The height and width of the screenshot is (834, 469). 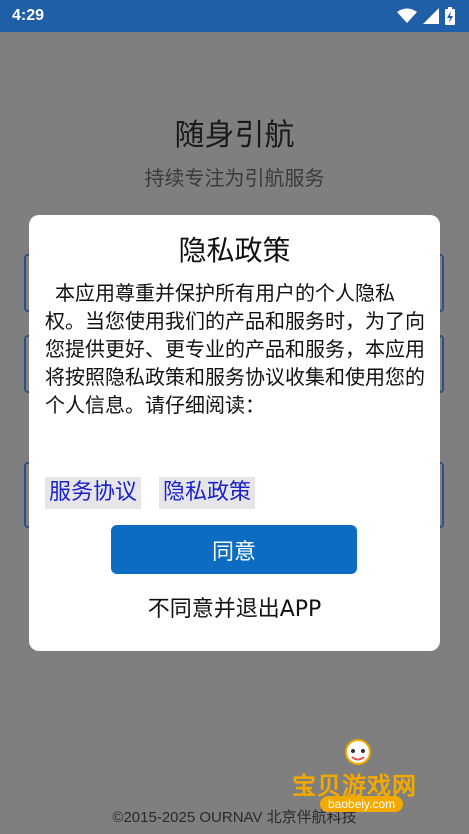 I want to click on status-icons, so click(x=426, y=16).